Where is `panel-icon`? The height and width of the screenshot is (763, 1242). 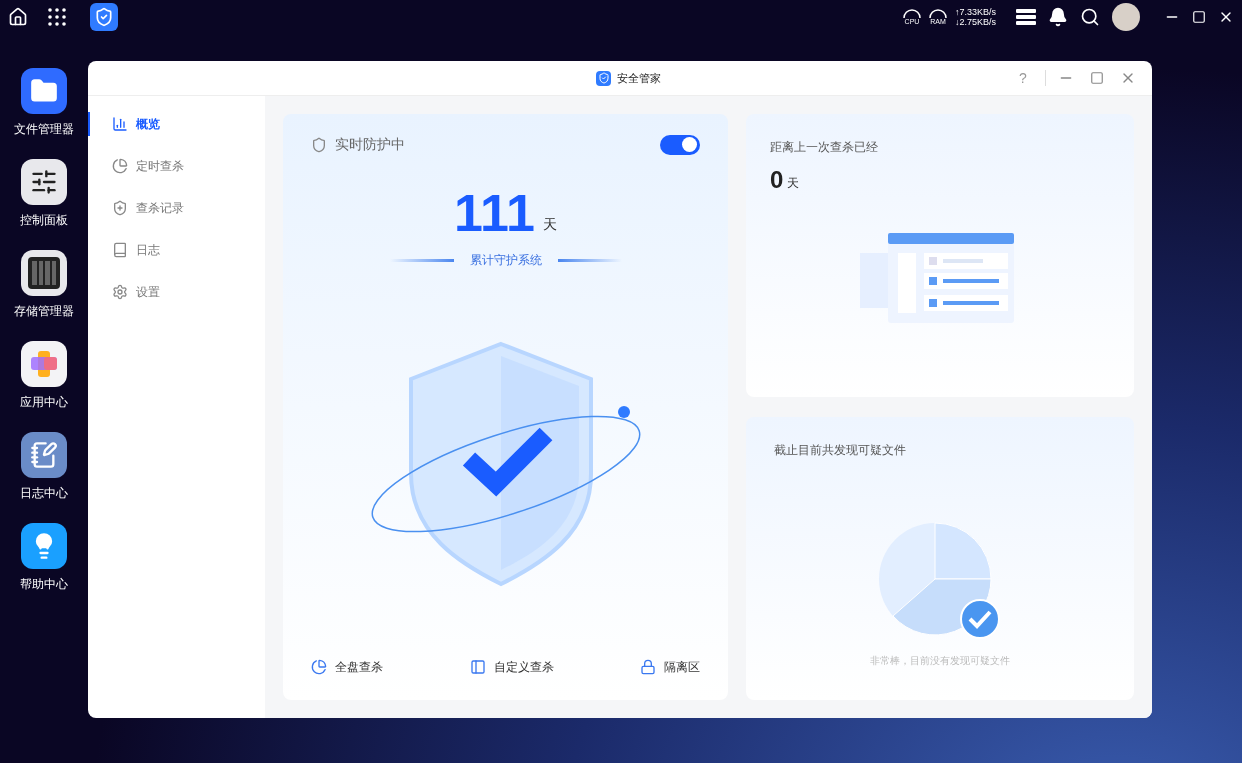 panel-icon is located at coordinates (477, 667).